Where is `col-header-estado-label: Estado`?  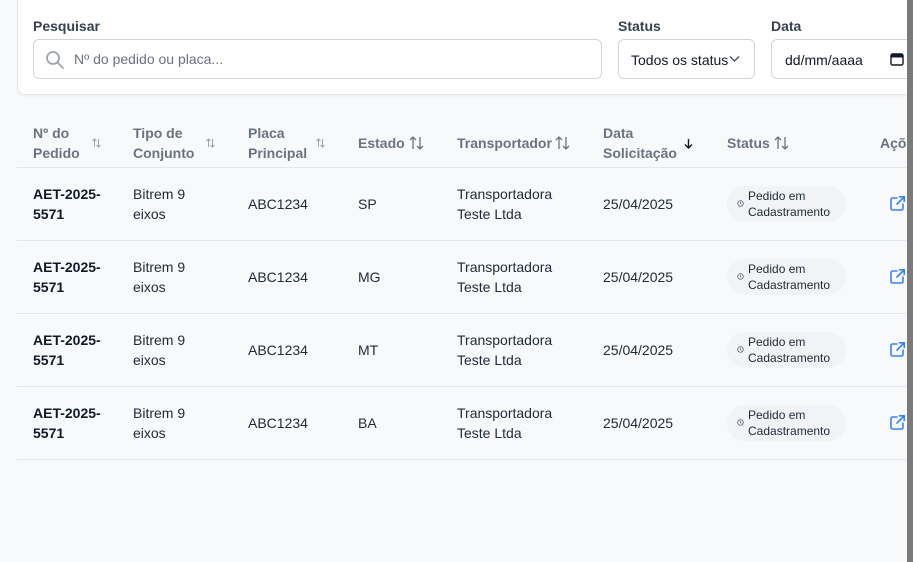
col-header-estado-label: Estado is located at coordinates (381, 143).